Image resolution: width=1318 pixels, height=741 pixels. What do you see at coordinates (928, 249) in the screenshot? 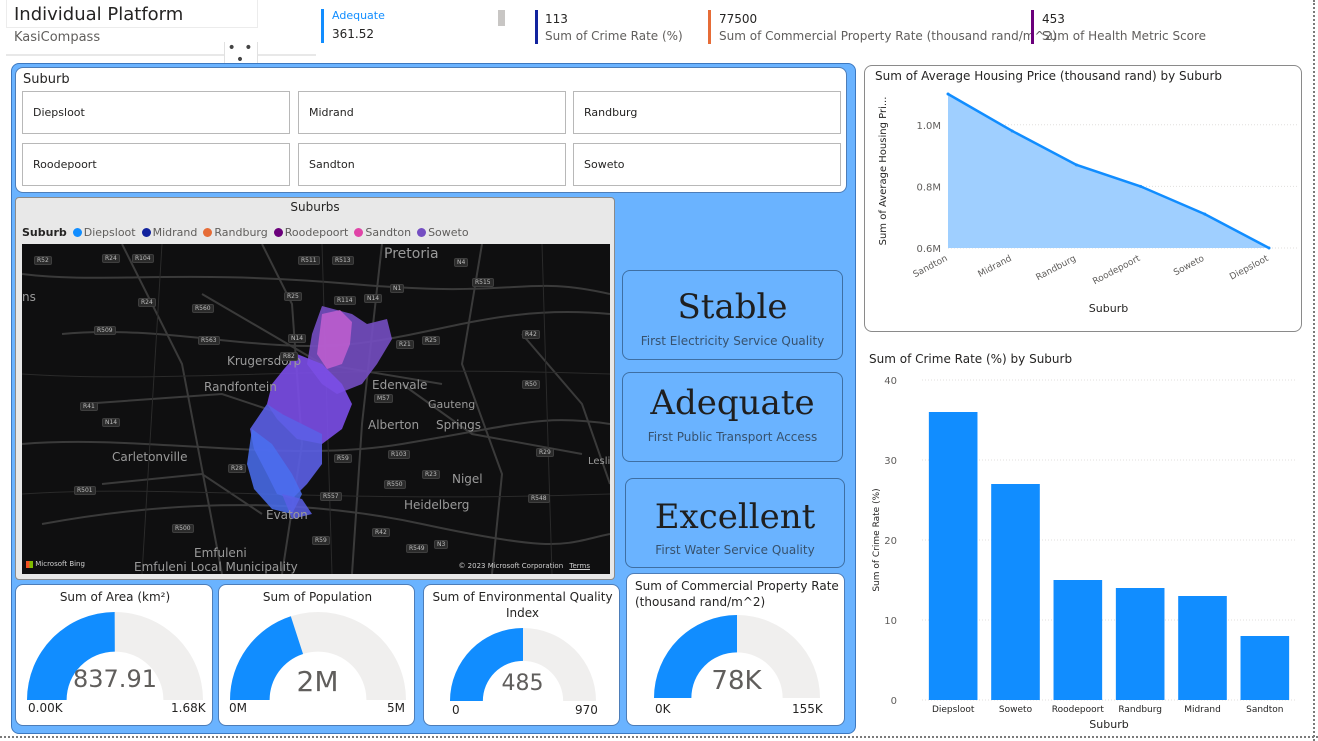
I see `y-tick-label: 0.6M` at bounding box center [928, 249].